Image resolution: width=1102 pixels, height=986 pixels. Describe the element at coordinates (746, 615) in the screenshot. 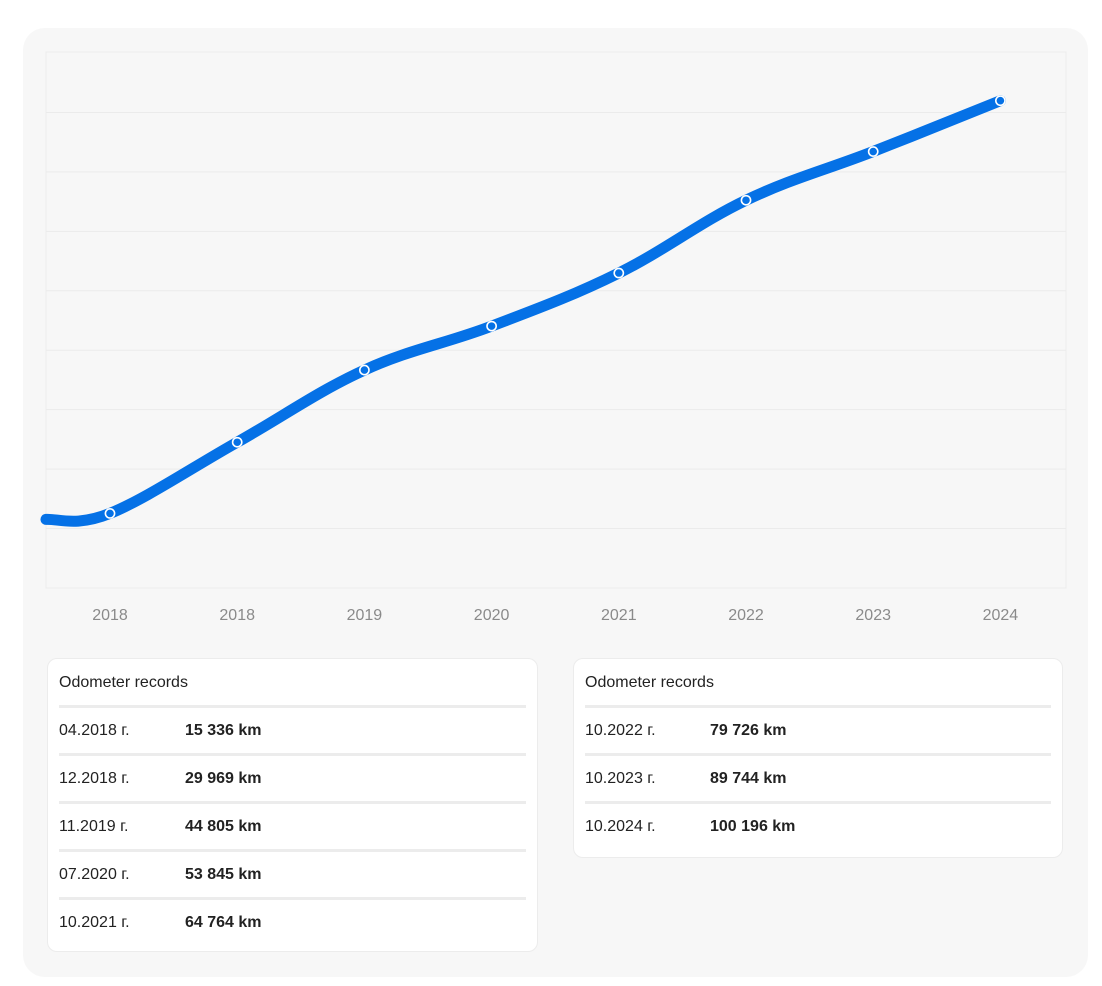

I see `x-tick-label: 2022` at that location.